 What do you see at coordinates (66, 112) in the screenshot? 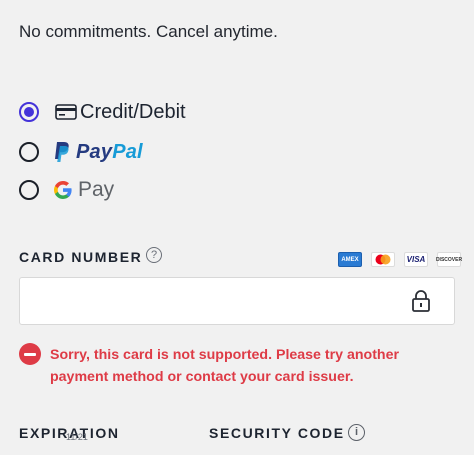
I see `credit-card-icon` at bounding box center [66, 112].